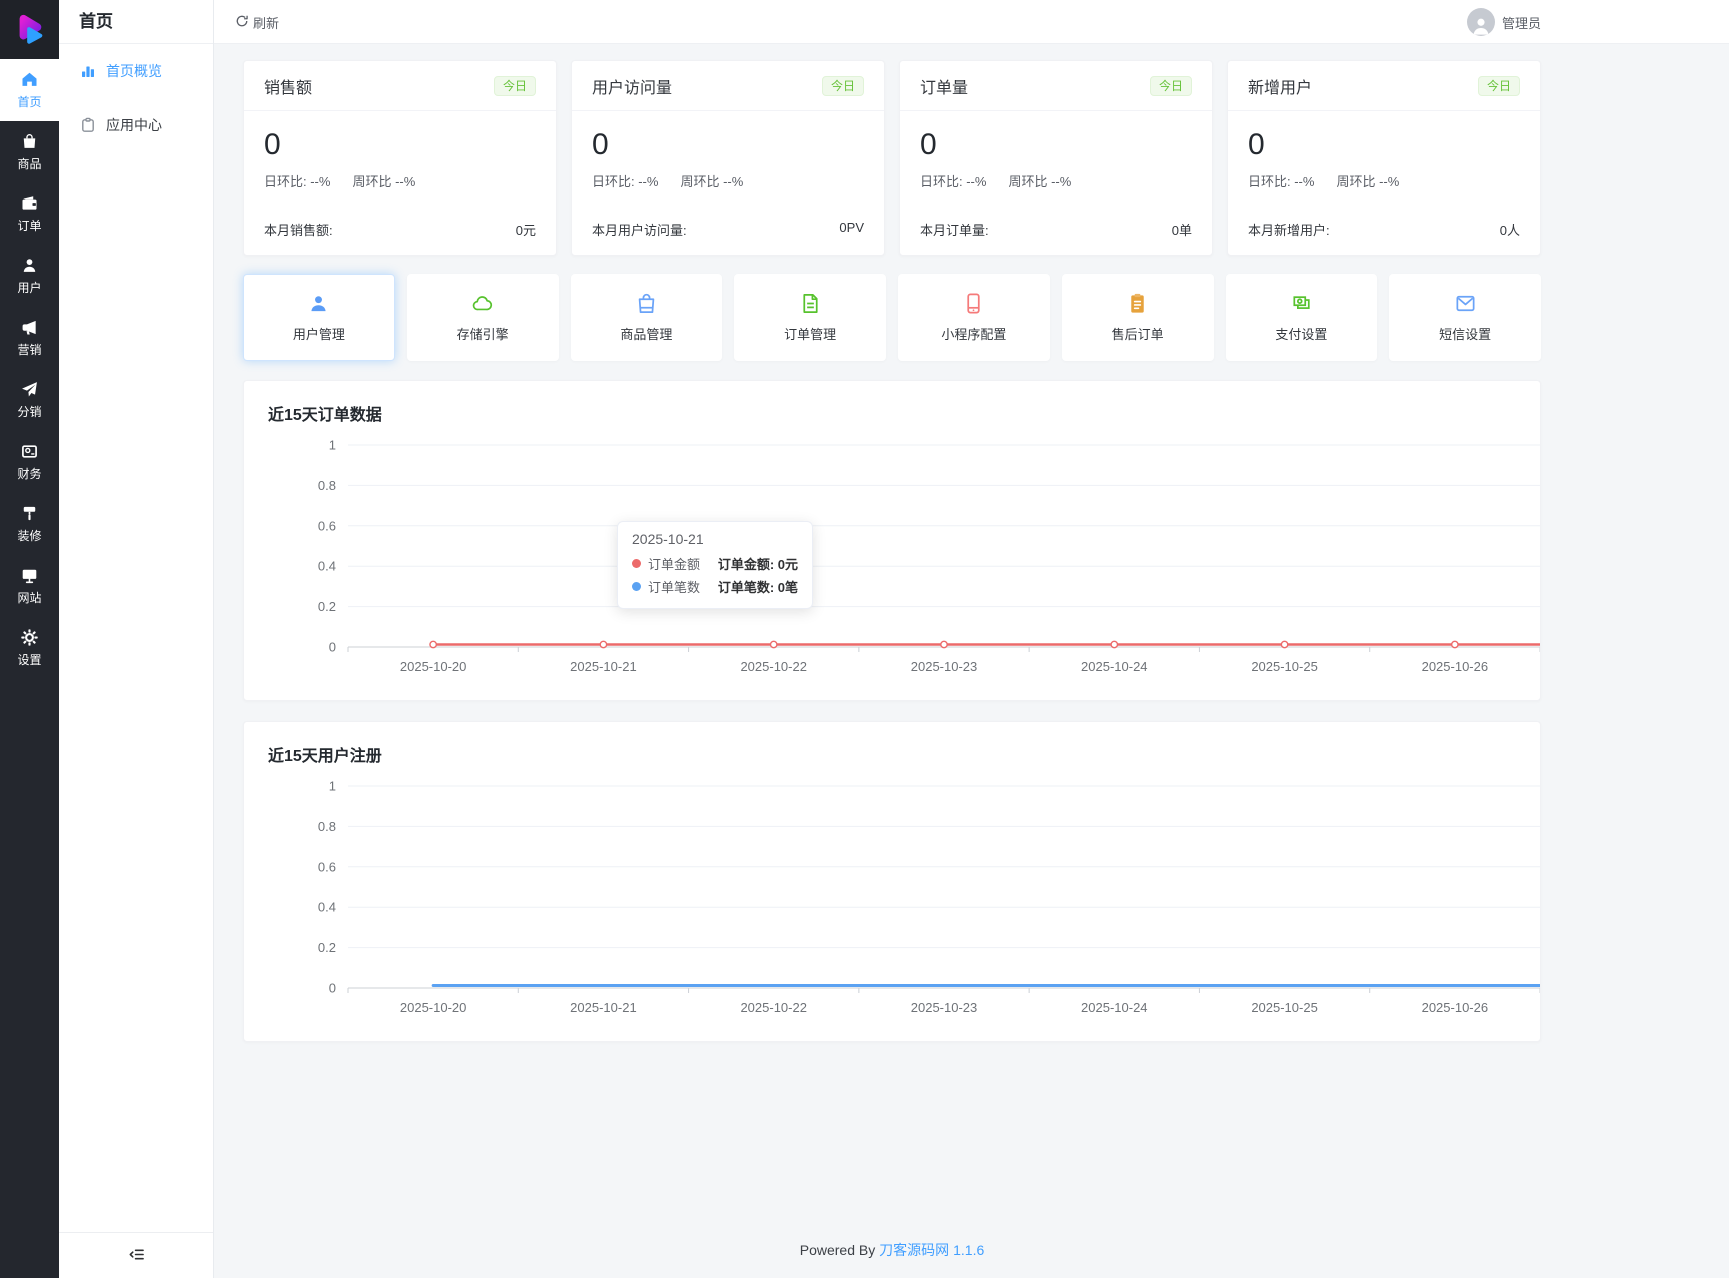  Describe the element at coordinates (1521, 23) in the screenshot. I see `user-name: 管理员` at that location.